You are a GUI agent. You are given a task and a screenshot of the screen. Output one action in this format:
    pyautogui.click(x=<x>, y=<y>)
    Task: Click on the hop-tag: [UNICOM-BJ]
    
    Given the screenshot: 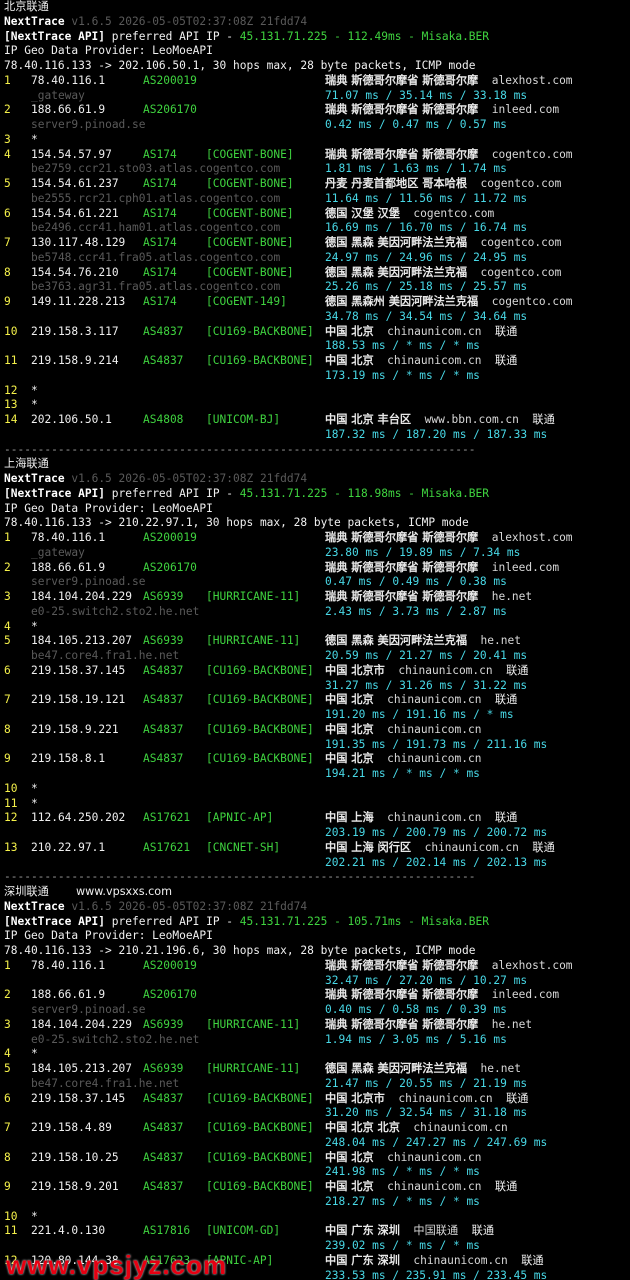 What is the action you would take?
    pyautogui.click(x=243, y=419)
    